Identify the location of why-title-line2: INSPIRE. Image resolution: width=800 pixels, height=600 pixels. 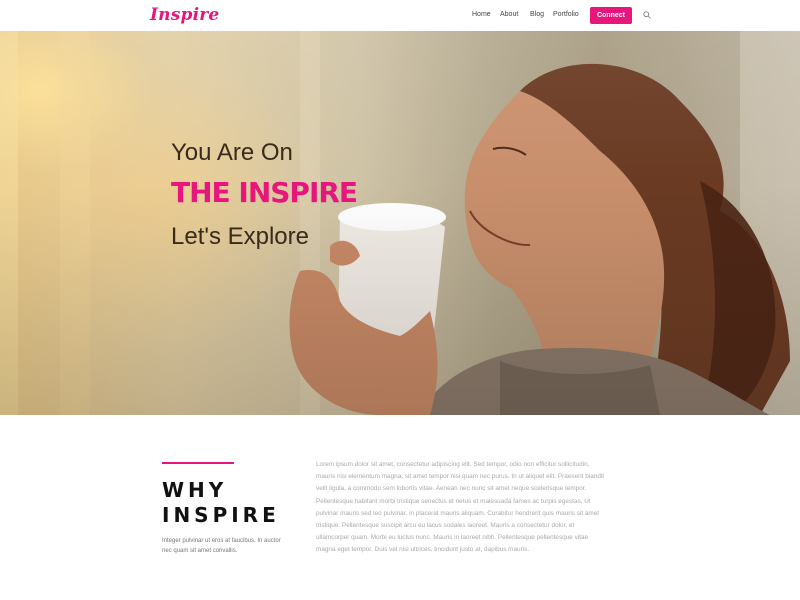
(221, 515).